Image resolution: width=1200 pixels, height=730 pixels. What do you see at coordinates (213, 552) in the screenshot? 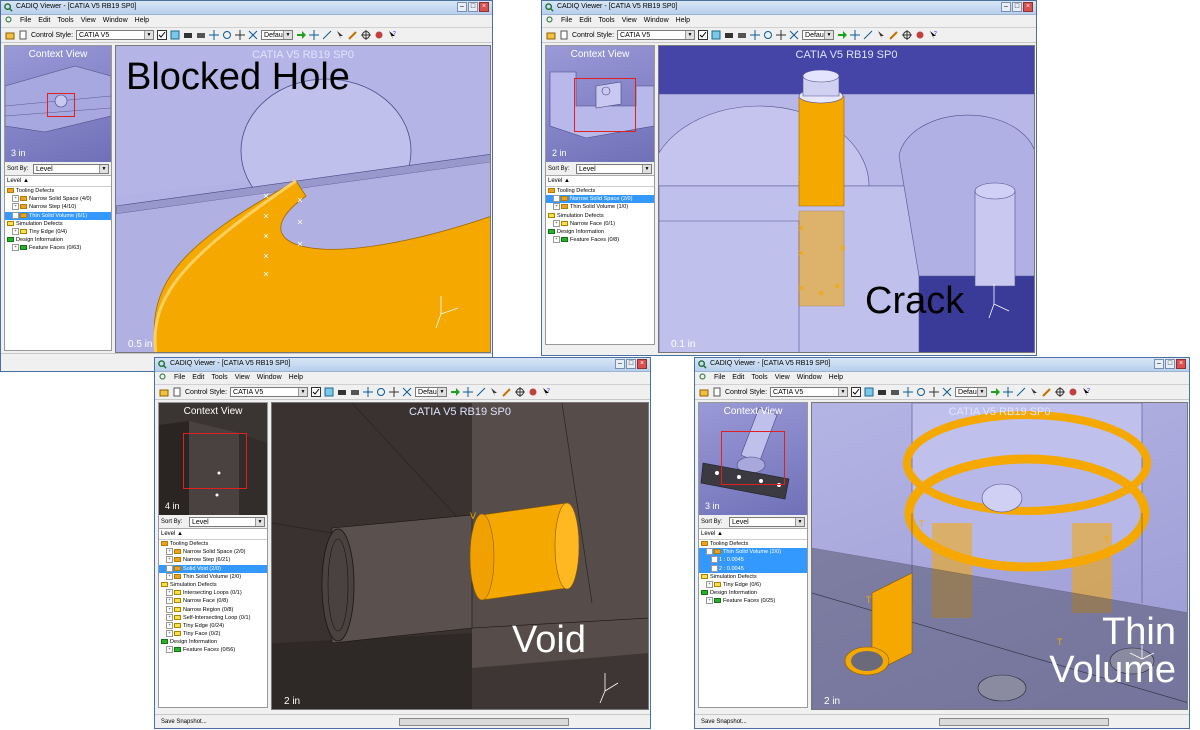
I see `tree-node: + Narrow Solid Space (2/0)` at bounding box center [213, 552].